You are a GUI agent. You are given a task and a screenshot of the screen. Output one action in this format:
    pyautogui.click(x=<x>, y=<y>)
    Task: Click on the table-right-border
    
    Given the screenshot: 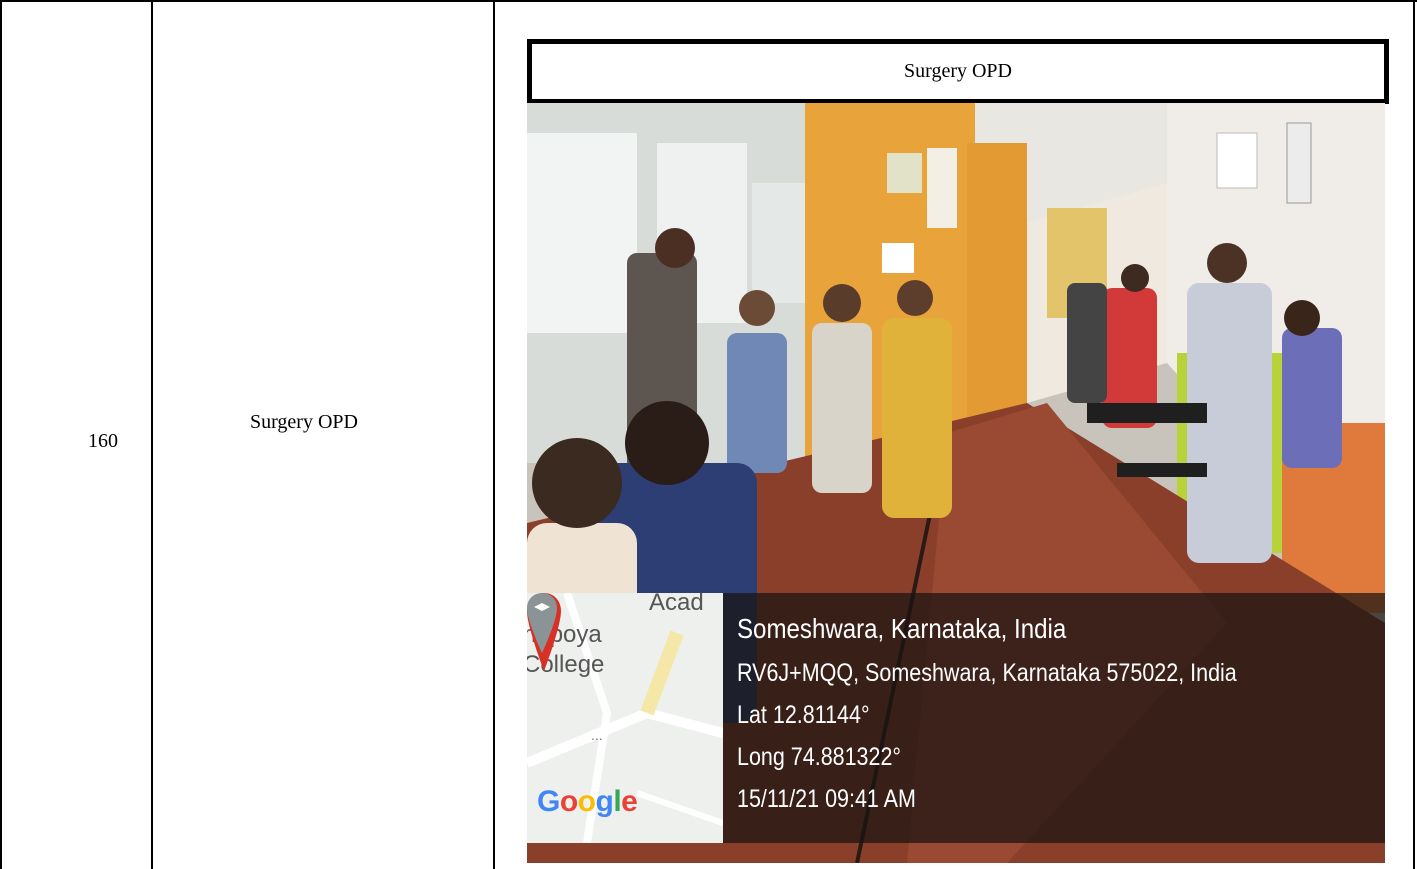 What is the action you would take?
    pyautogui.click(x=1414, y=434)
    